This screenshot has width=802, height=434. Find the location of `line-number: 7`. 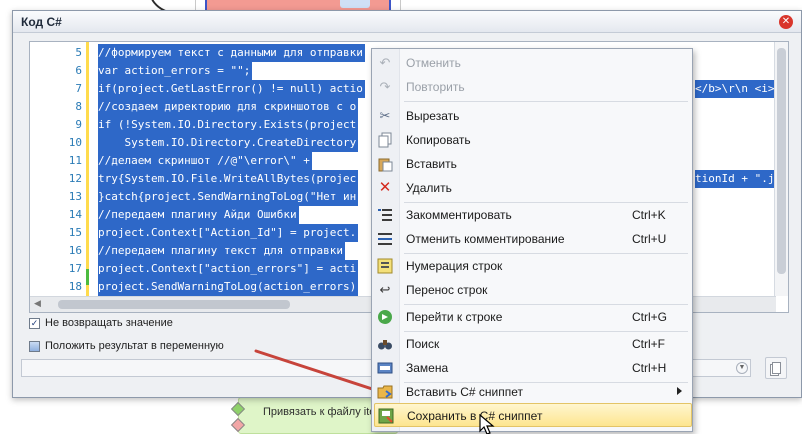

line-number: 7 is located at coordinates (78, 88).